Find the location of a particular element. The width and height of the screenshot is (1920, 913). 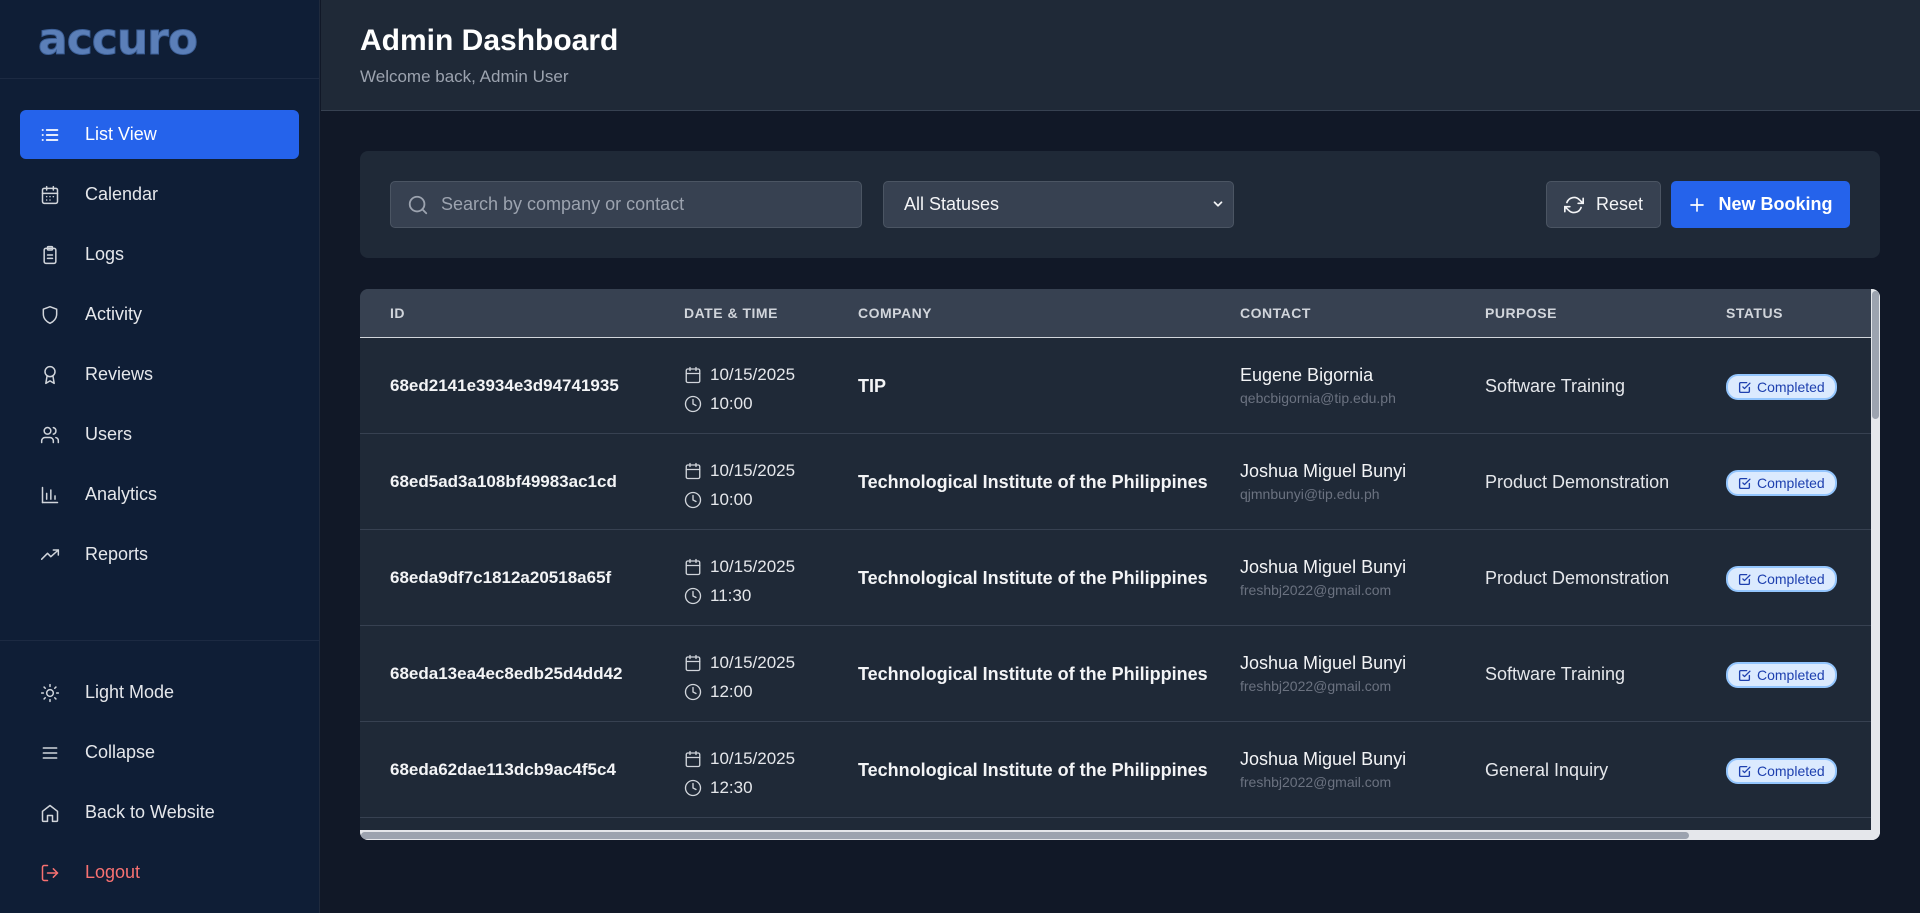

sidebar-item-logs: Logs is located at coordinates (159, 254).